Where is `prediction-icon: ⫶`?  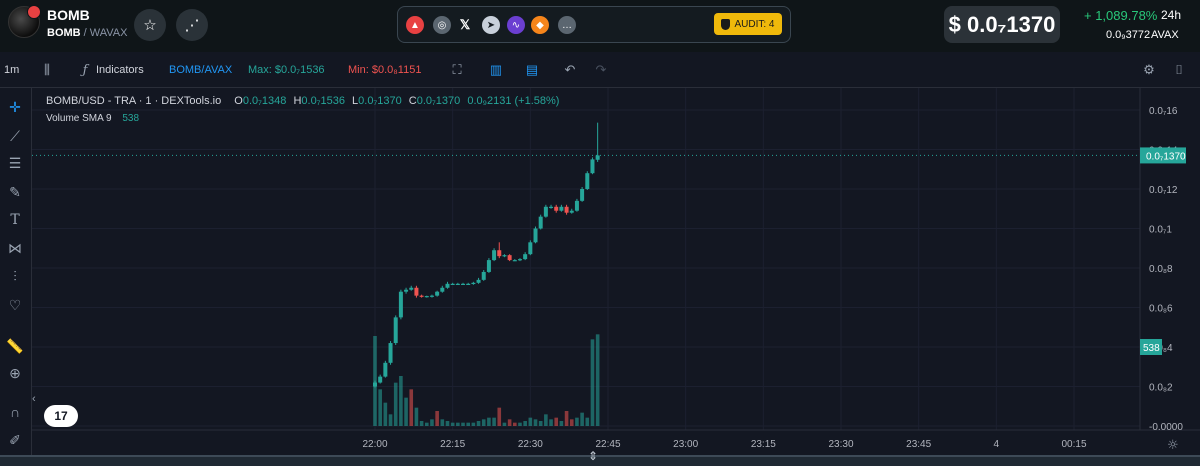 prediction-icon: ⫶ is located at coordinates (15, 276).